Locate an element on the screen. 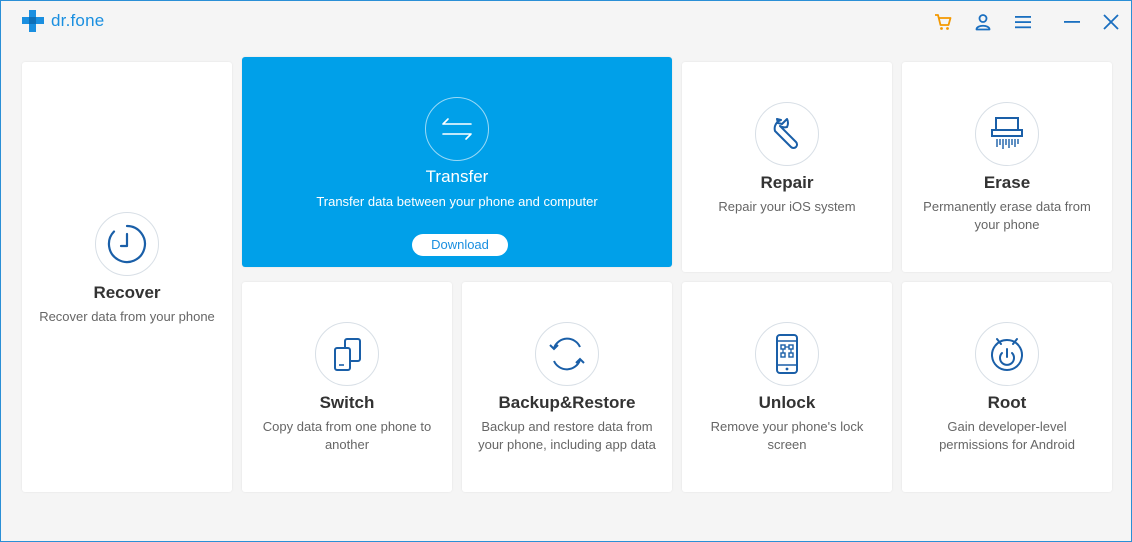 This screenshot has height=542, width=1132. sync-icon is located at coordinates (567, 354).